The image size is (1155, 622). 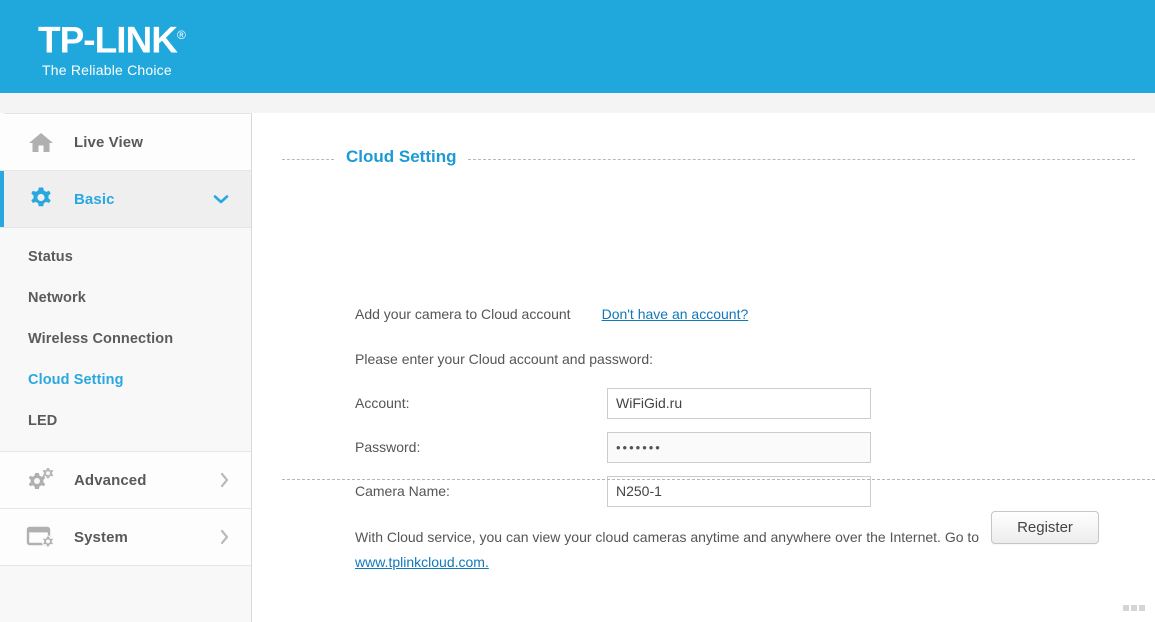 I want to click on sidebar-item-status: Status, so click(x=125, y=256).